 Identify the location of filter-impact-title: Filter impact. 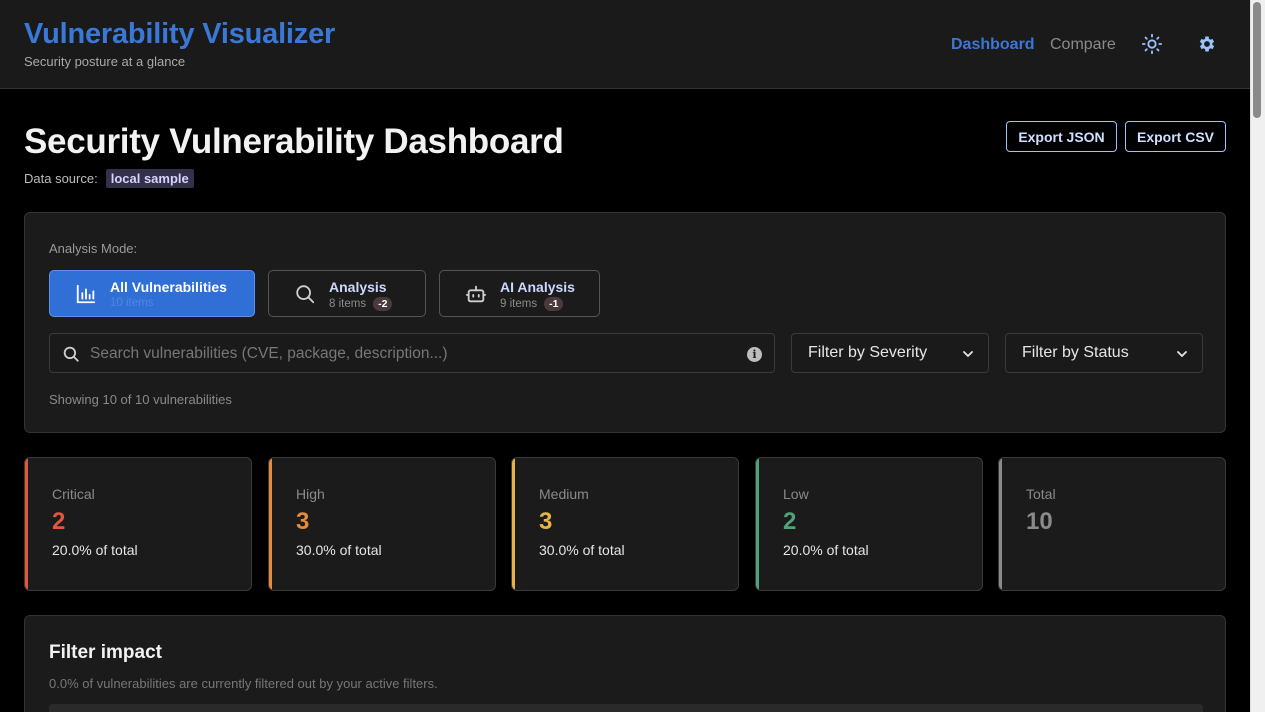
(105, 652).